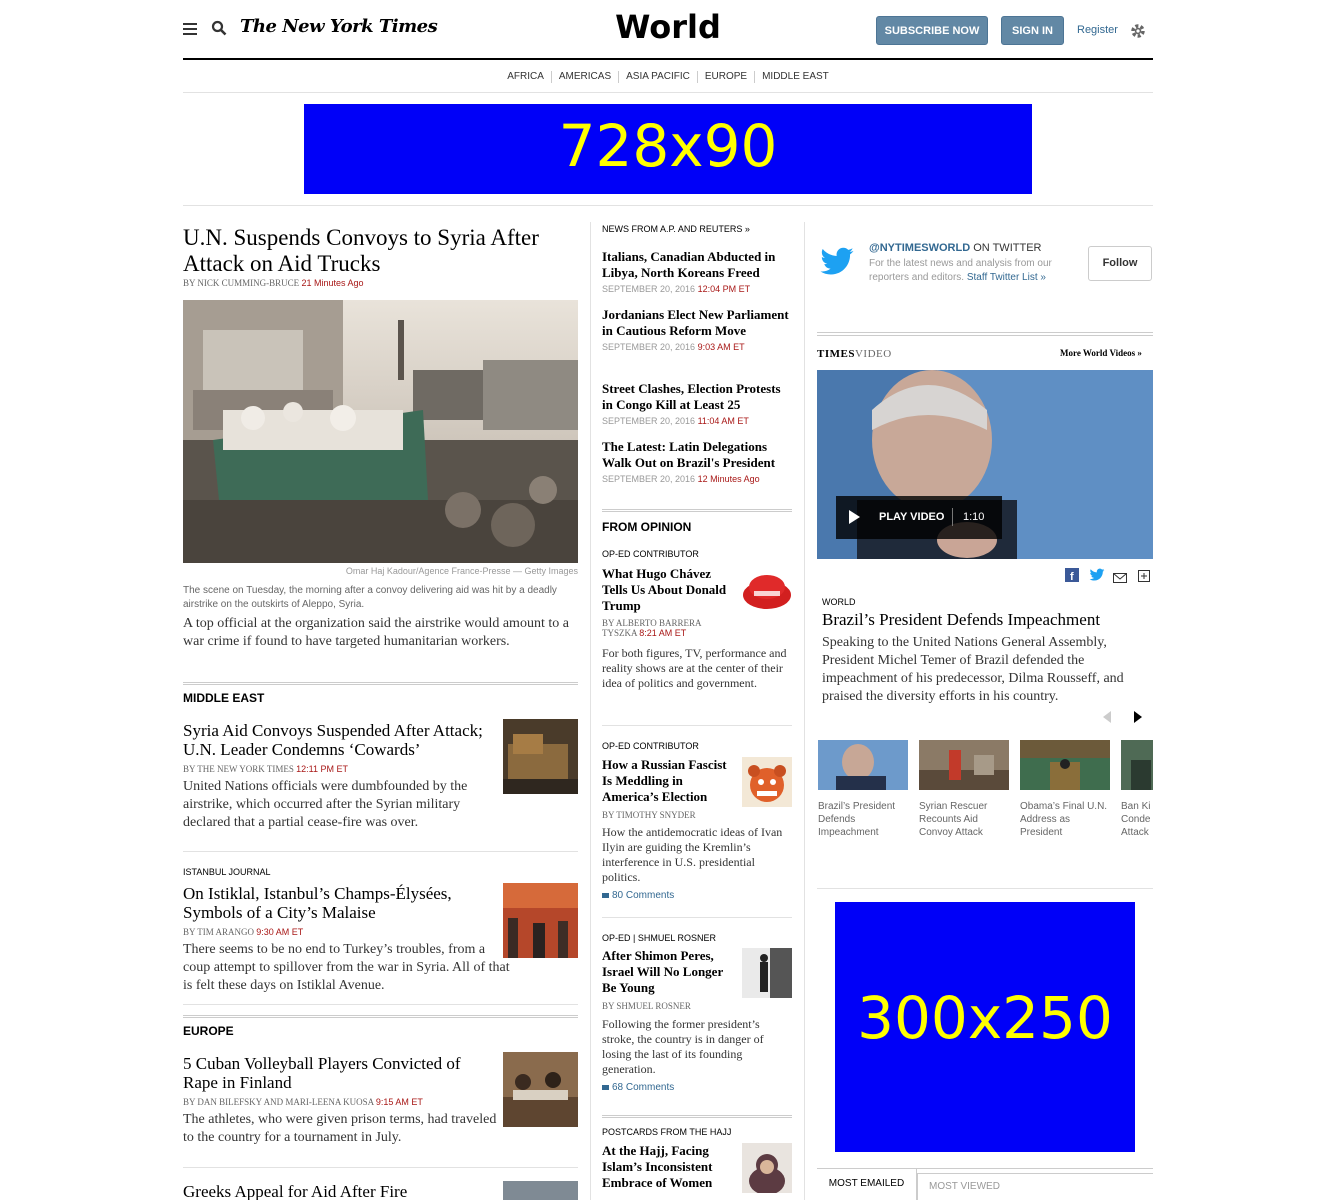  Describe the element at coordinates (1101, 353) in the screenshot. I see `more-videos-link: More World Videos »` at that location.